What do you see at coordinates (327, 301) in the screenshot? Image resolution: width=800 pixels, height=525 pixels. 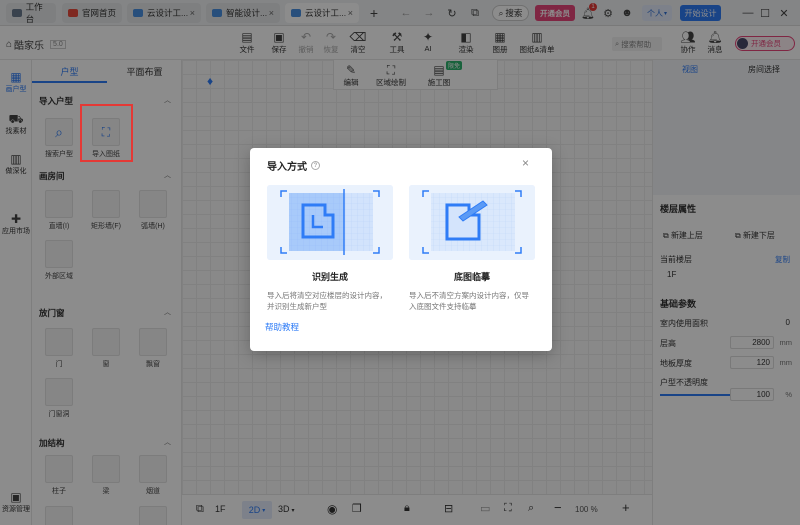 I see `option-recognize-desc: 导入后将清空对应楼层的设计内容，并识别生成新户型` at bounding box center [327, 301].